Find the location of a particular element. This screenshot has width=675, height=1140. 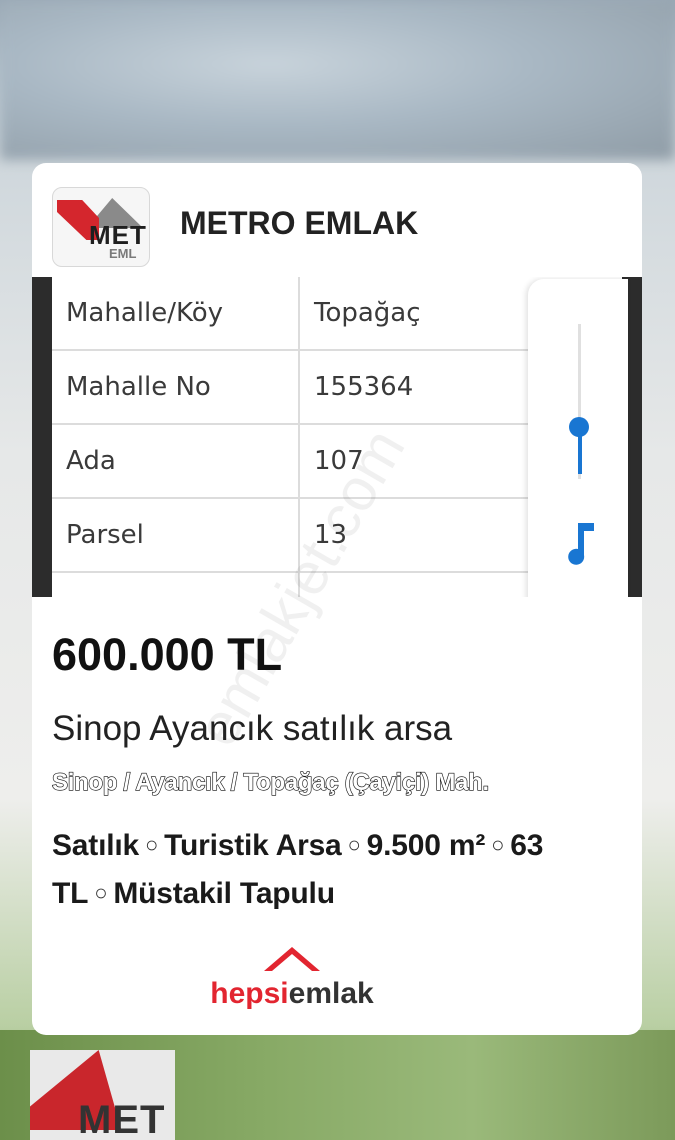

table-key: Mahalle/Köy is located at coordinates (176, 314).